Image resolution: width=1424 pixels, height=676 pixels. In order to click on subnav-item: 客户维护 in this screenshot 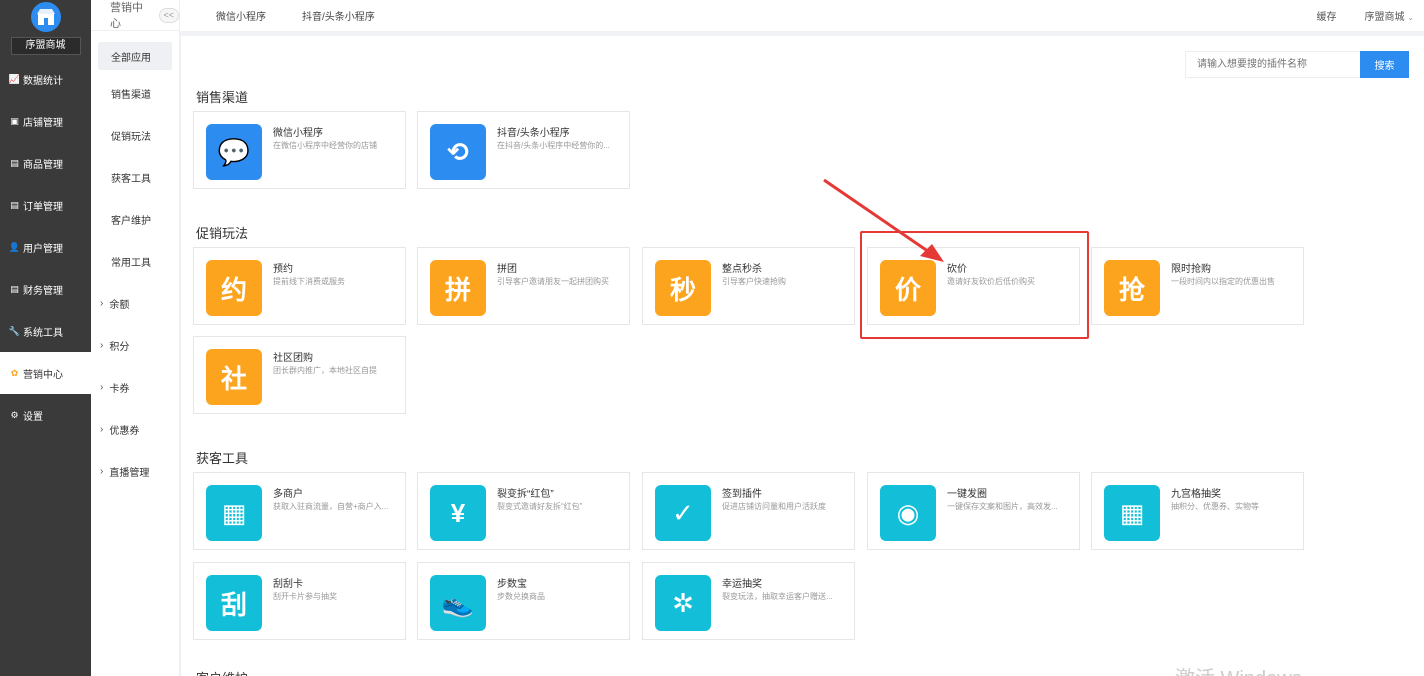, I will do `click(135, 219)`.